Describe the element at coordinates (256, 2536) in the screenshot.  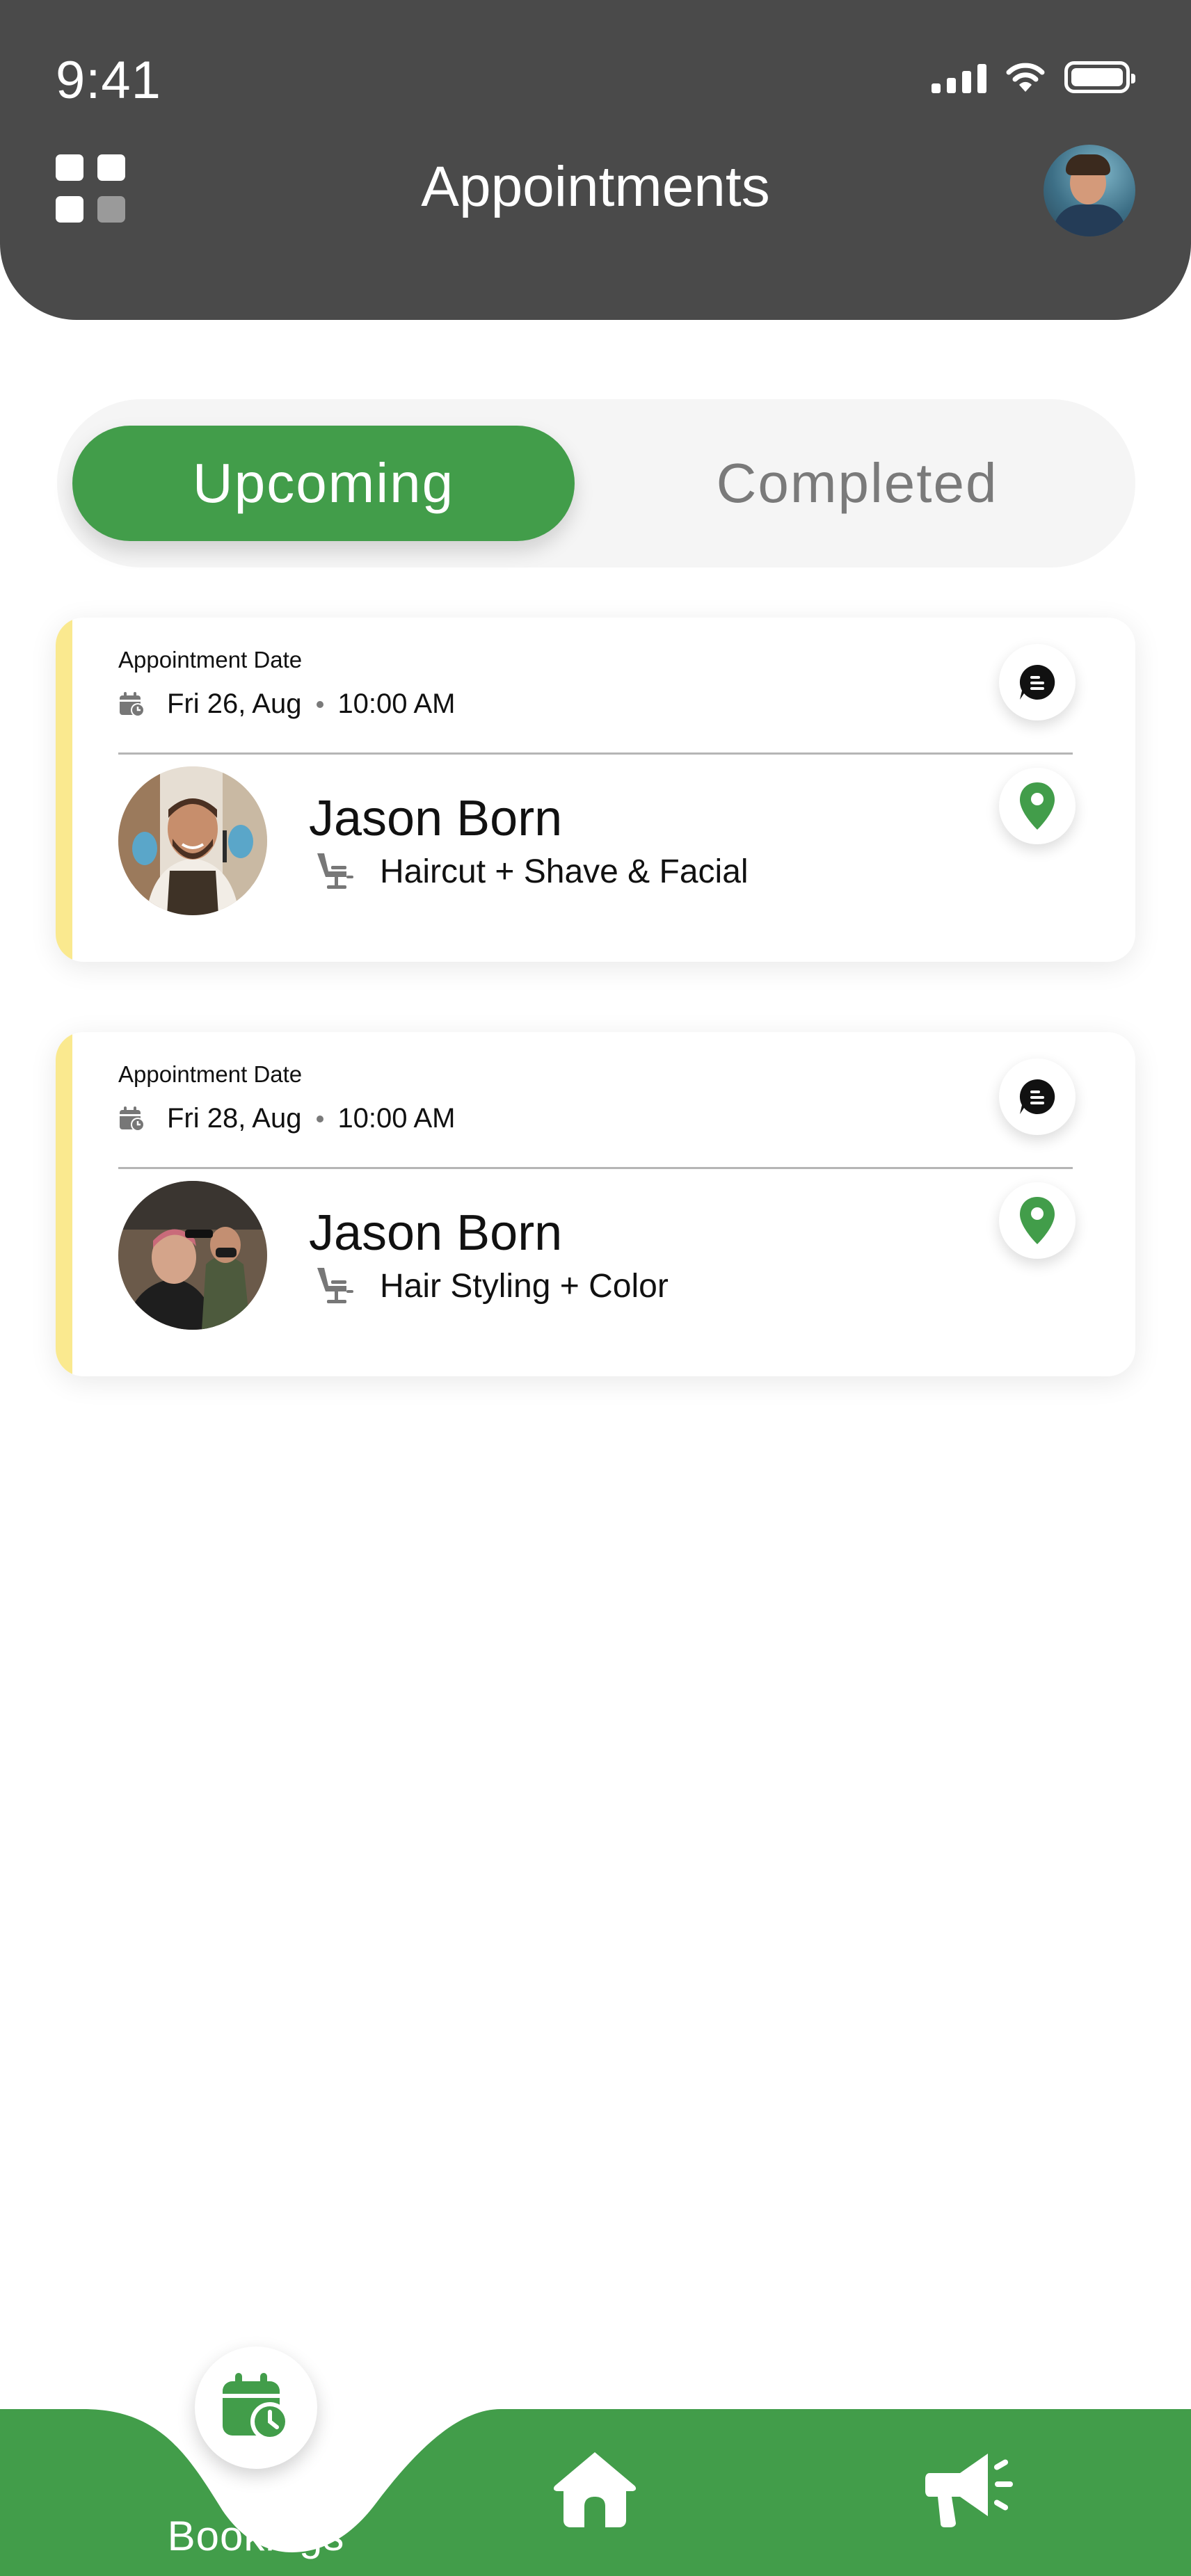
I see `bookings-nav-label: Bookings` at that location.